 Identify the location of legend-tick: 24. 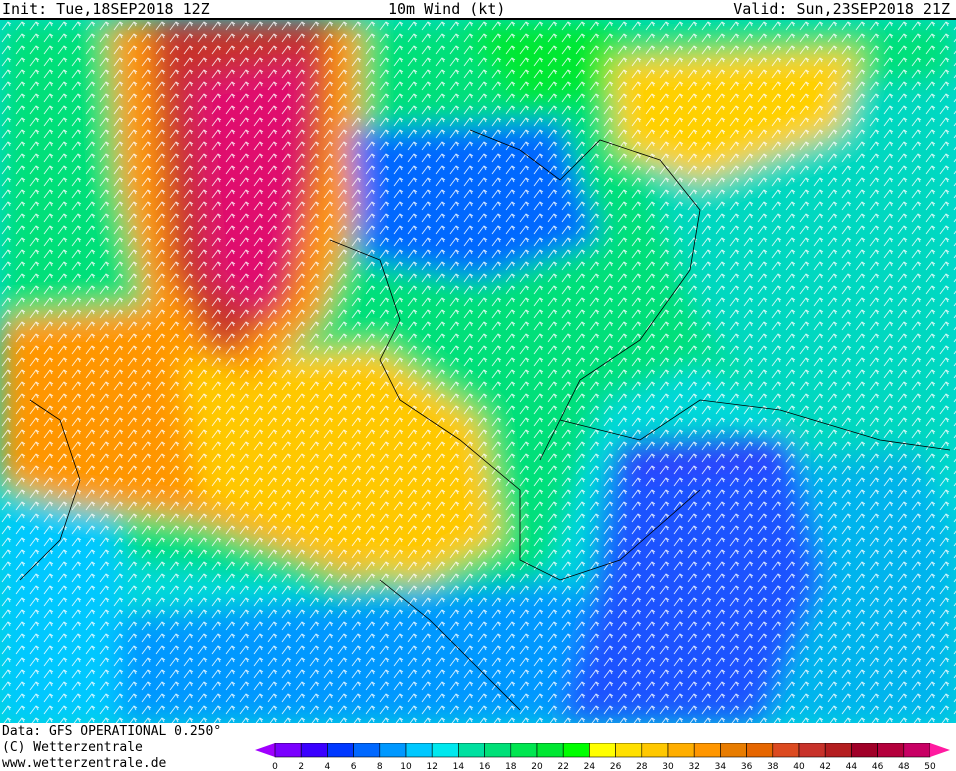
(590, 766).